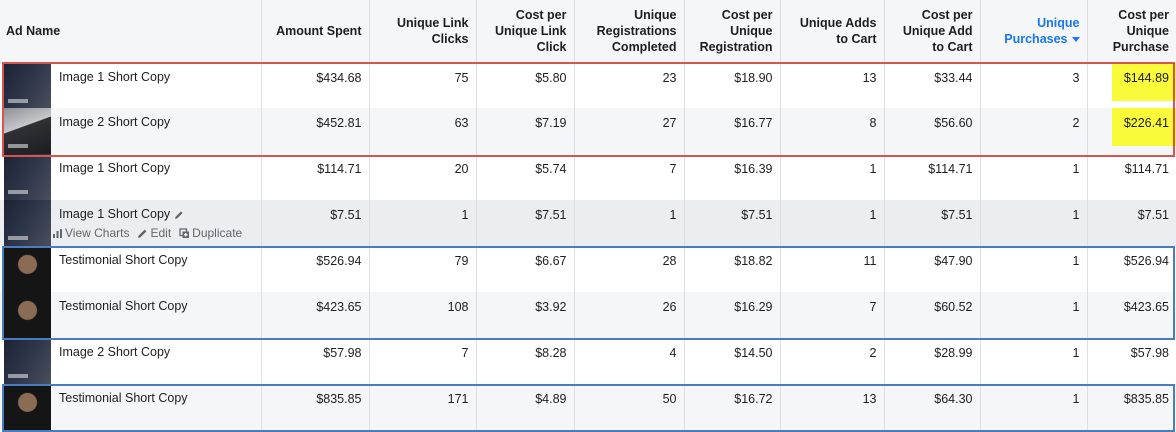 The width and height of the screenshot is (1176, 432). What do you see at coordinates (131, 31) in the screenshot?
I see `header-ad-name: Ad Name` at bounding box center [131, 31].